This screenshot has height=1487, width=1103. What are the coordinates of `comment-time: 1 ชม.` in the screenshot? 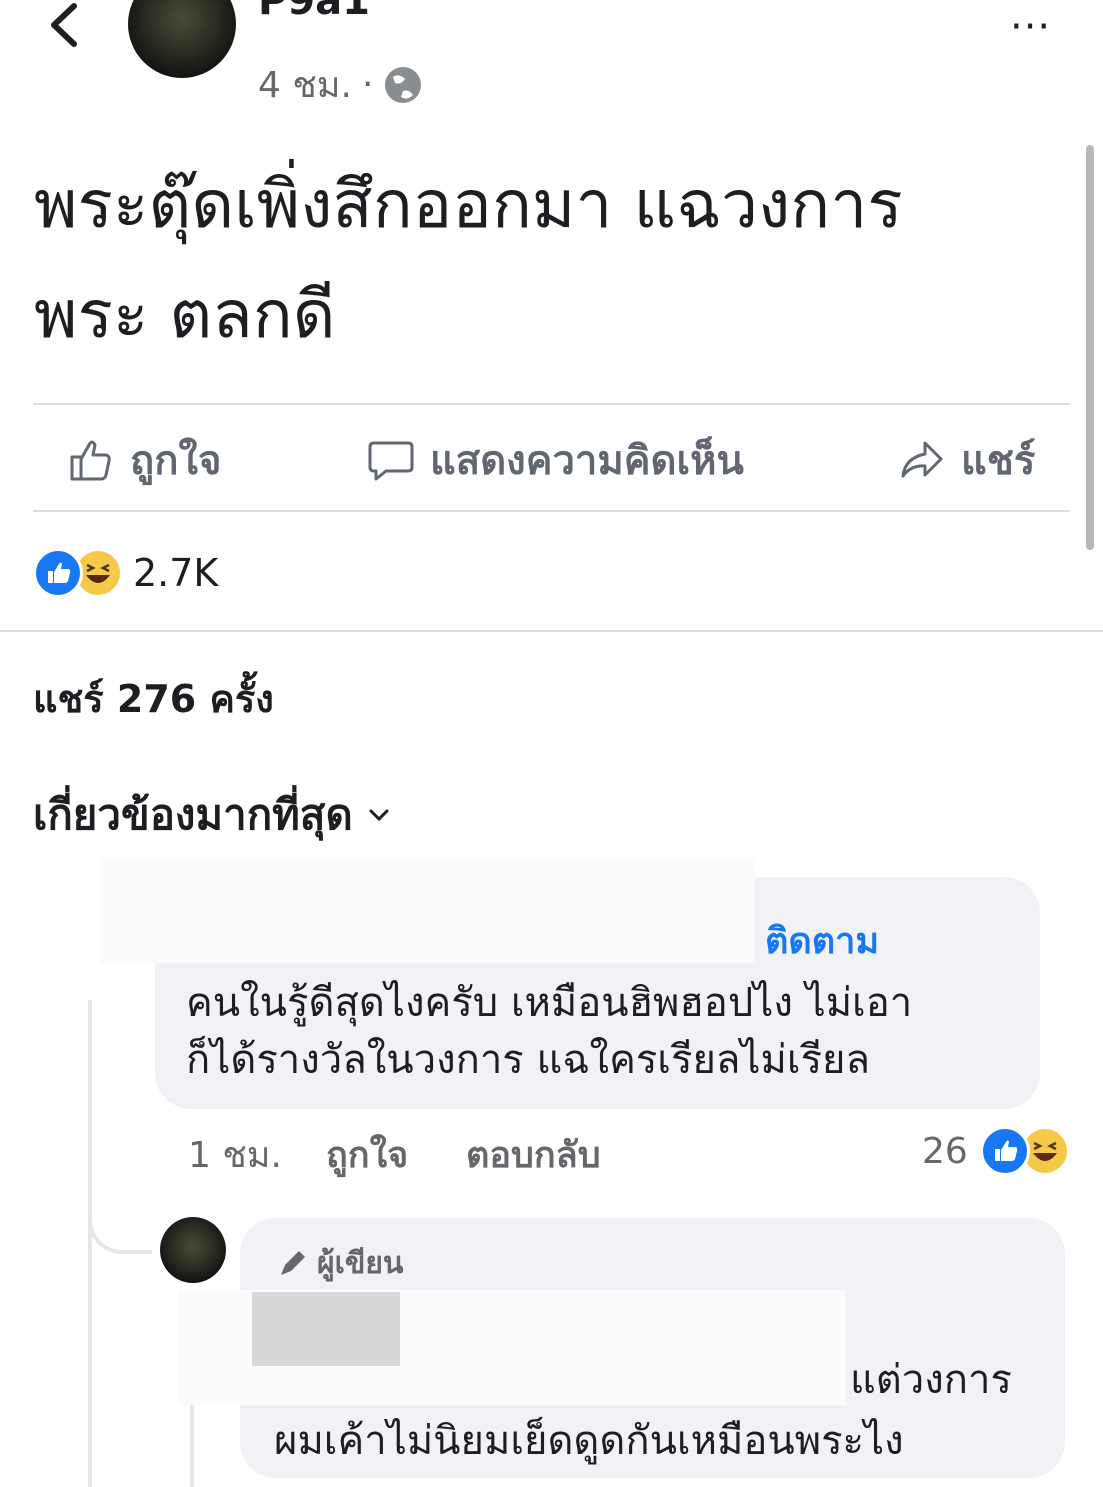 It's located at (235, 1155).